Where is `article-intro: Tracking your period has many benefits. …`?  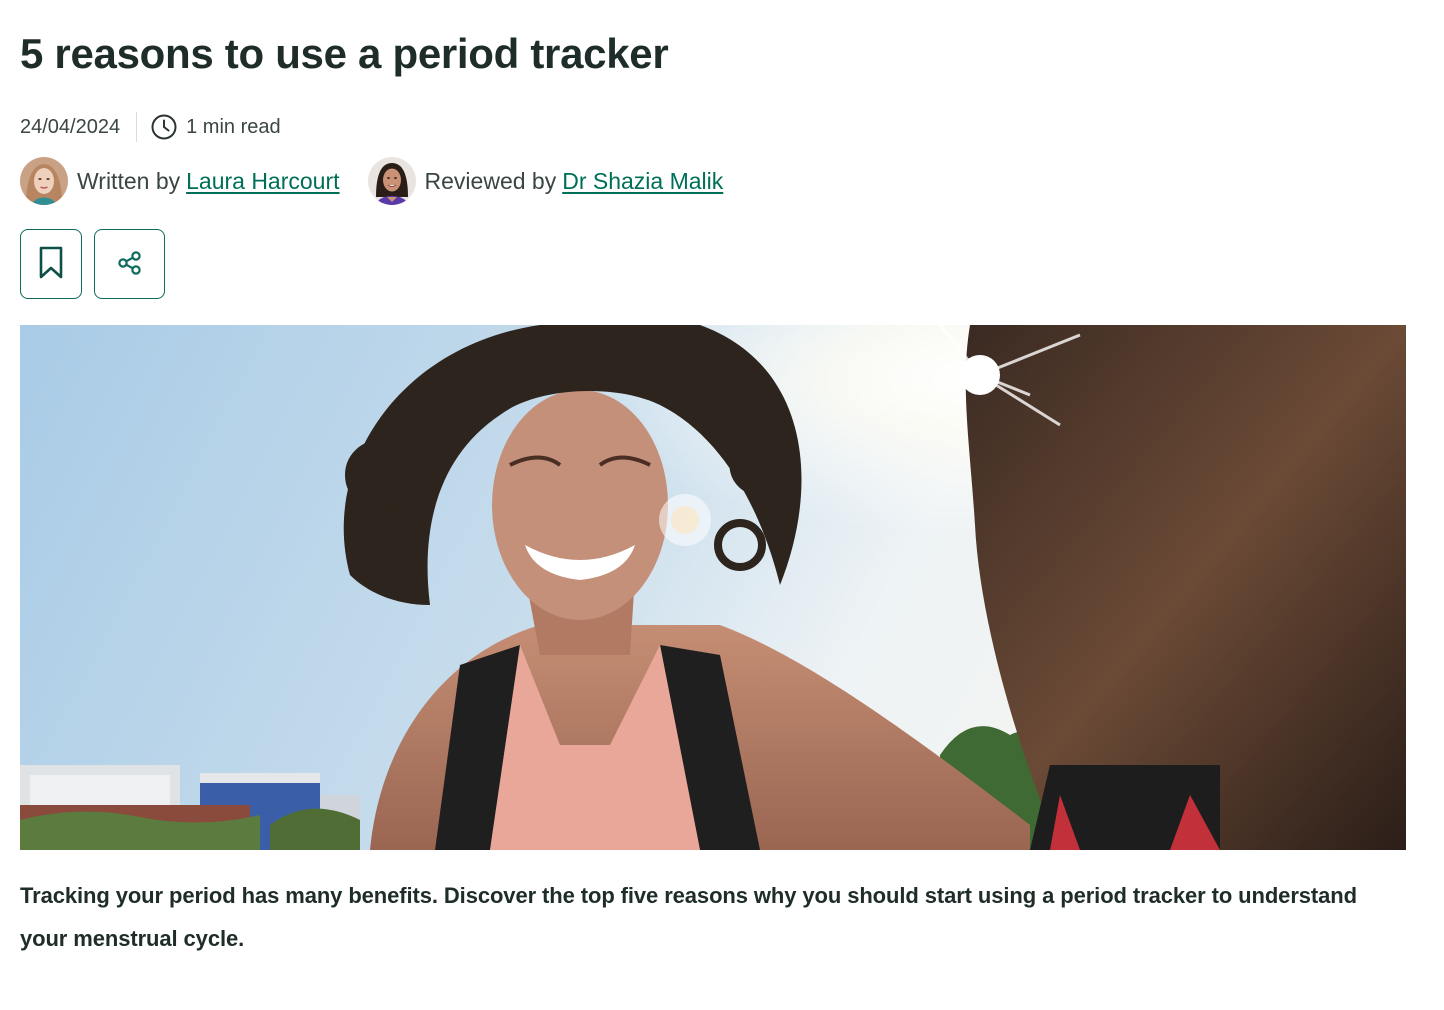
article-intro: Tracking your period has many benefits. … is located at coordinates (688, 917).